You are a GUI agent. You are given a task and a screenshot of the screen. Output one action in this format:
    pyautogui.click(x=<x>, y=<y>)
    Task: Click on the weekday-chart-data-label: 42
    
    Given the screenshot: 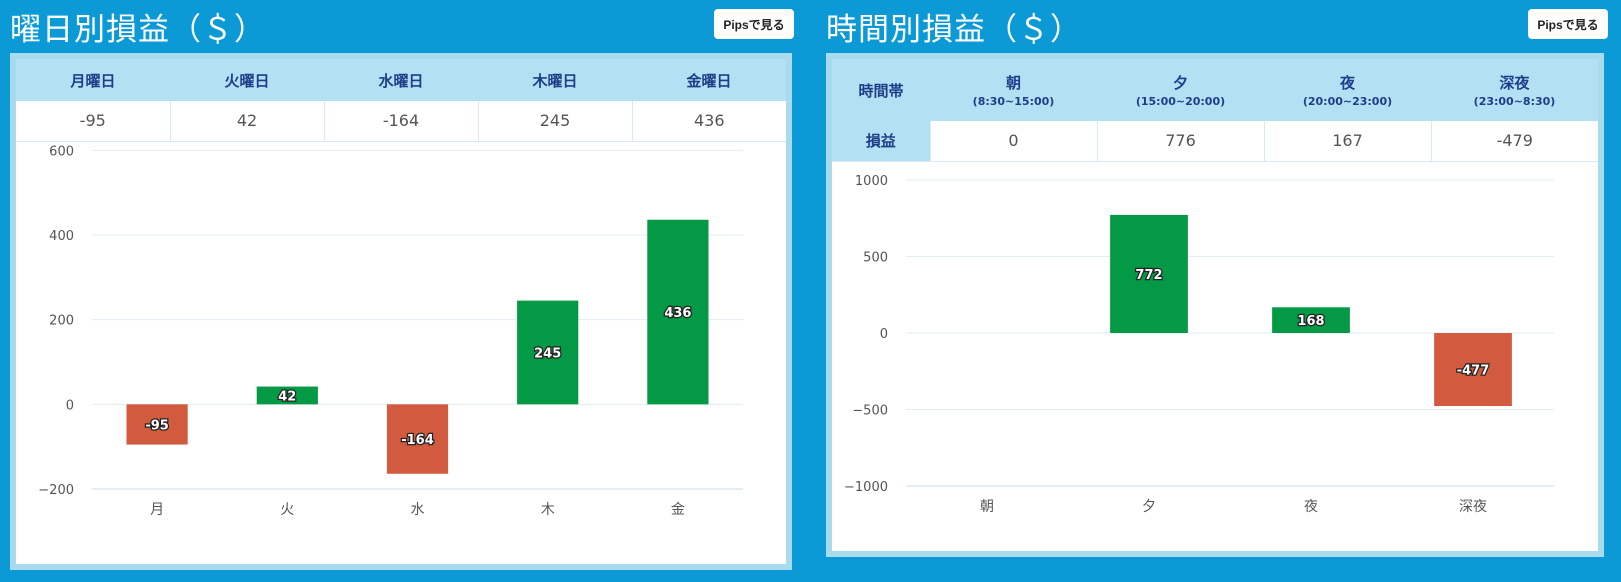 What is the action you would take?
    pyautogui.click(x=287, y=396)
    